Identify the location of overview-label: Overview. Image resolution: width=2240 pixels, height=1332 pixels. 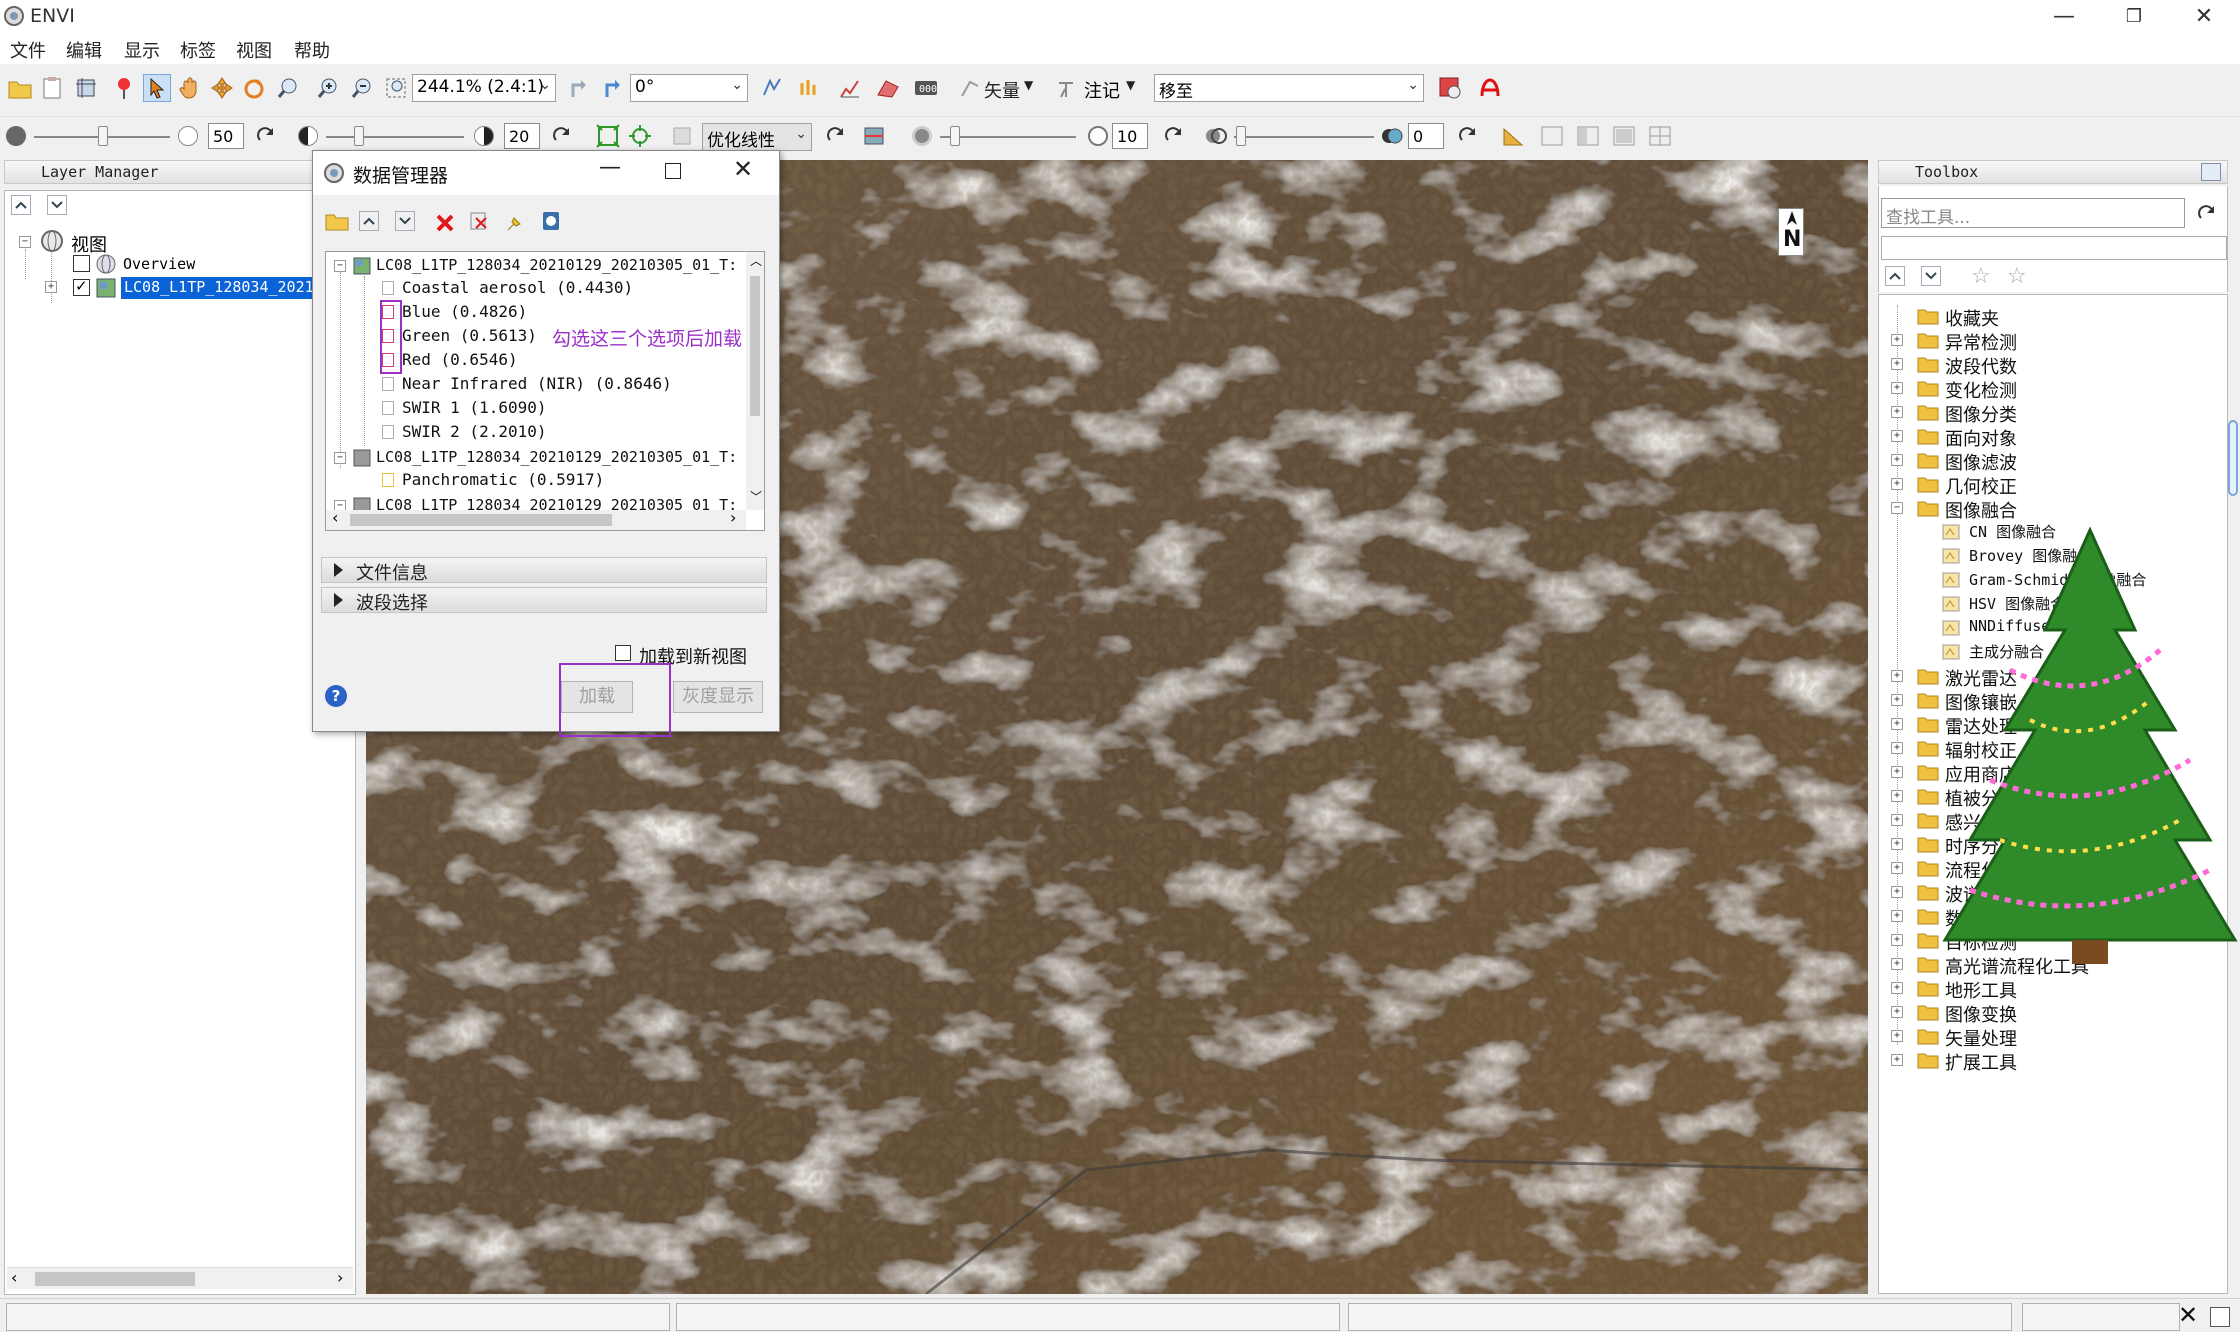
(159, 264).